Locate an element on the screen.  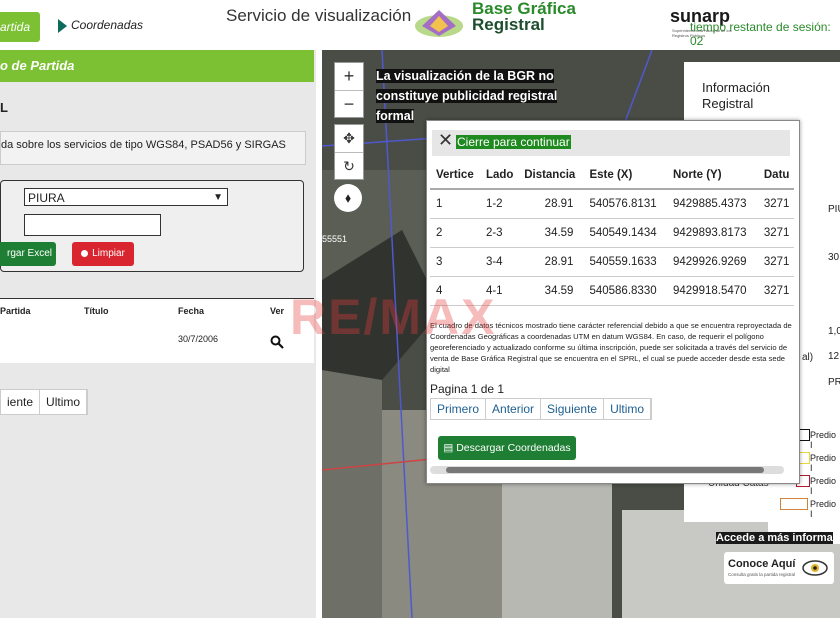
limpiar-button: Limpiar is located at coordinates (103, 254).